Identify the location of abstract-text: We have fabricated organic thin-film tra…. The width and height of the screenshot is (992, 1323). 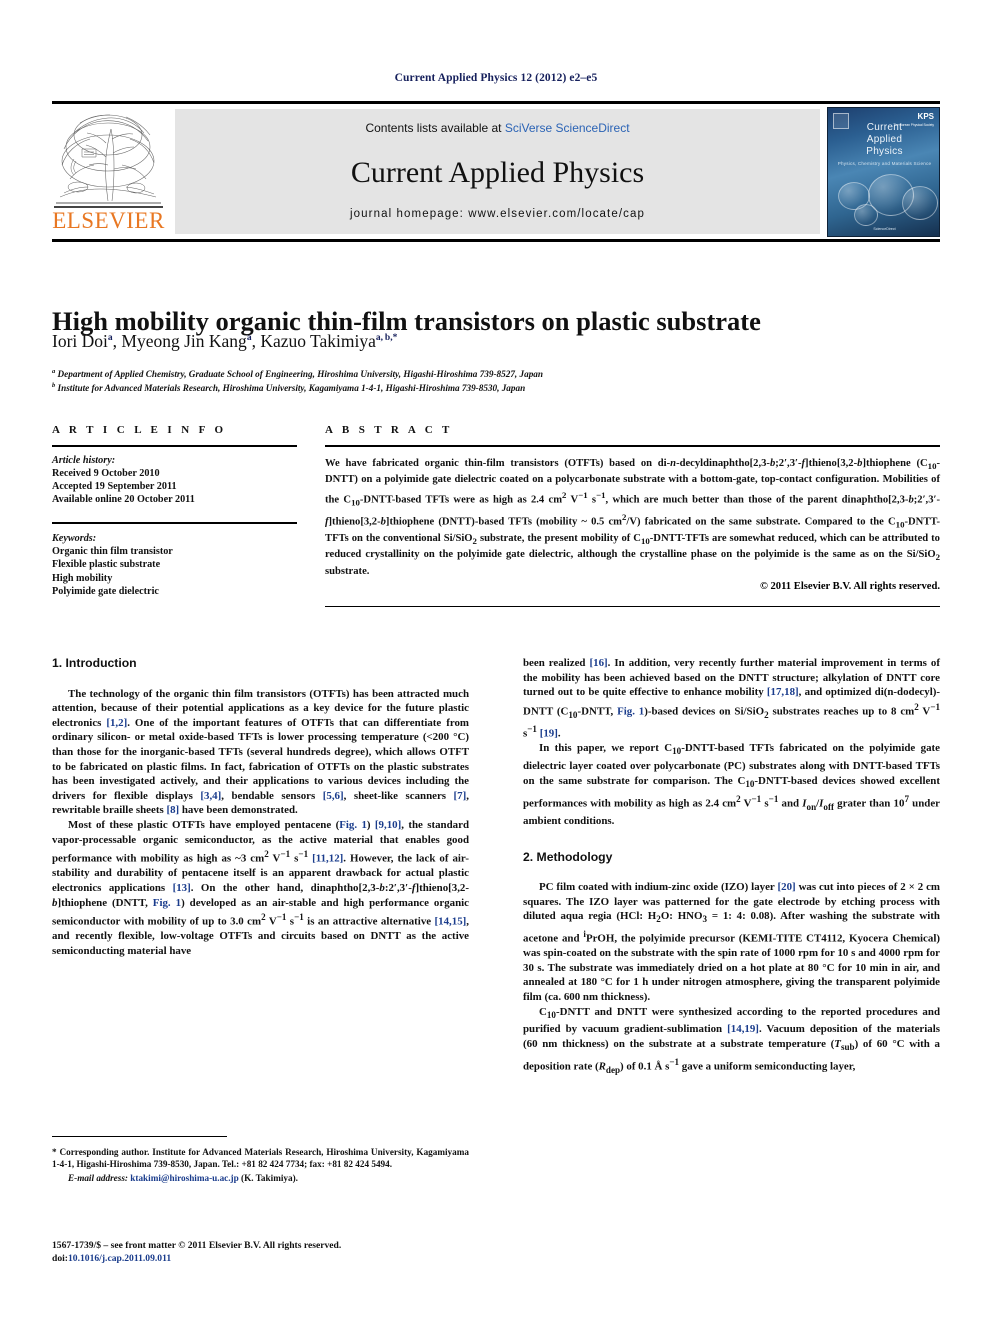
(633, 517).